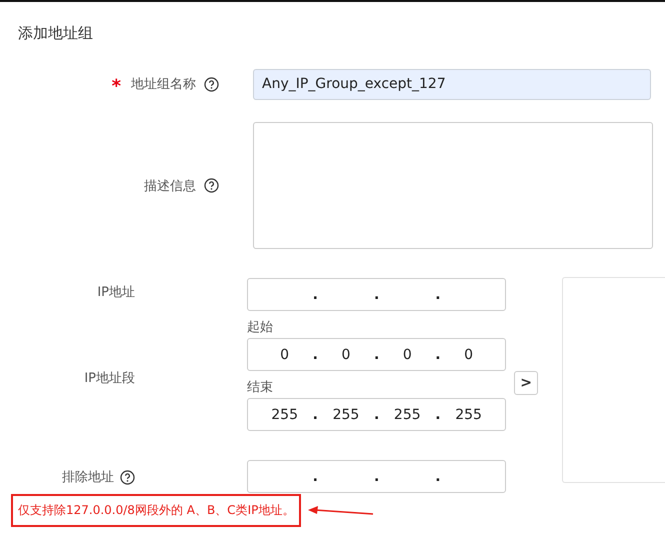  I want to click on ip-address-field: . . ., so click(376, 294).